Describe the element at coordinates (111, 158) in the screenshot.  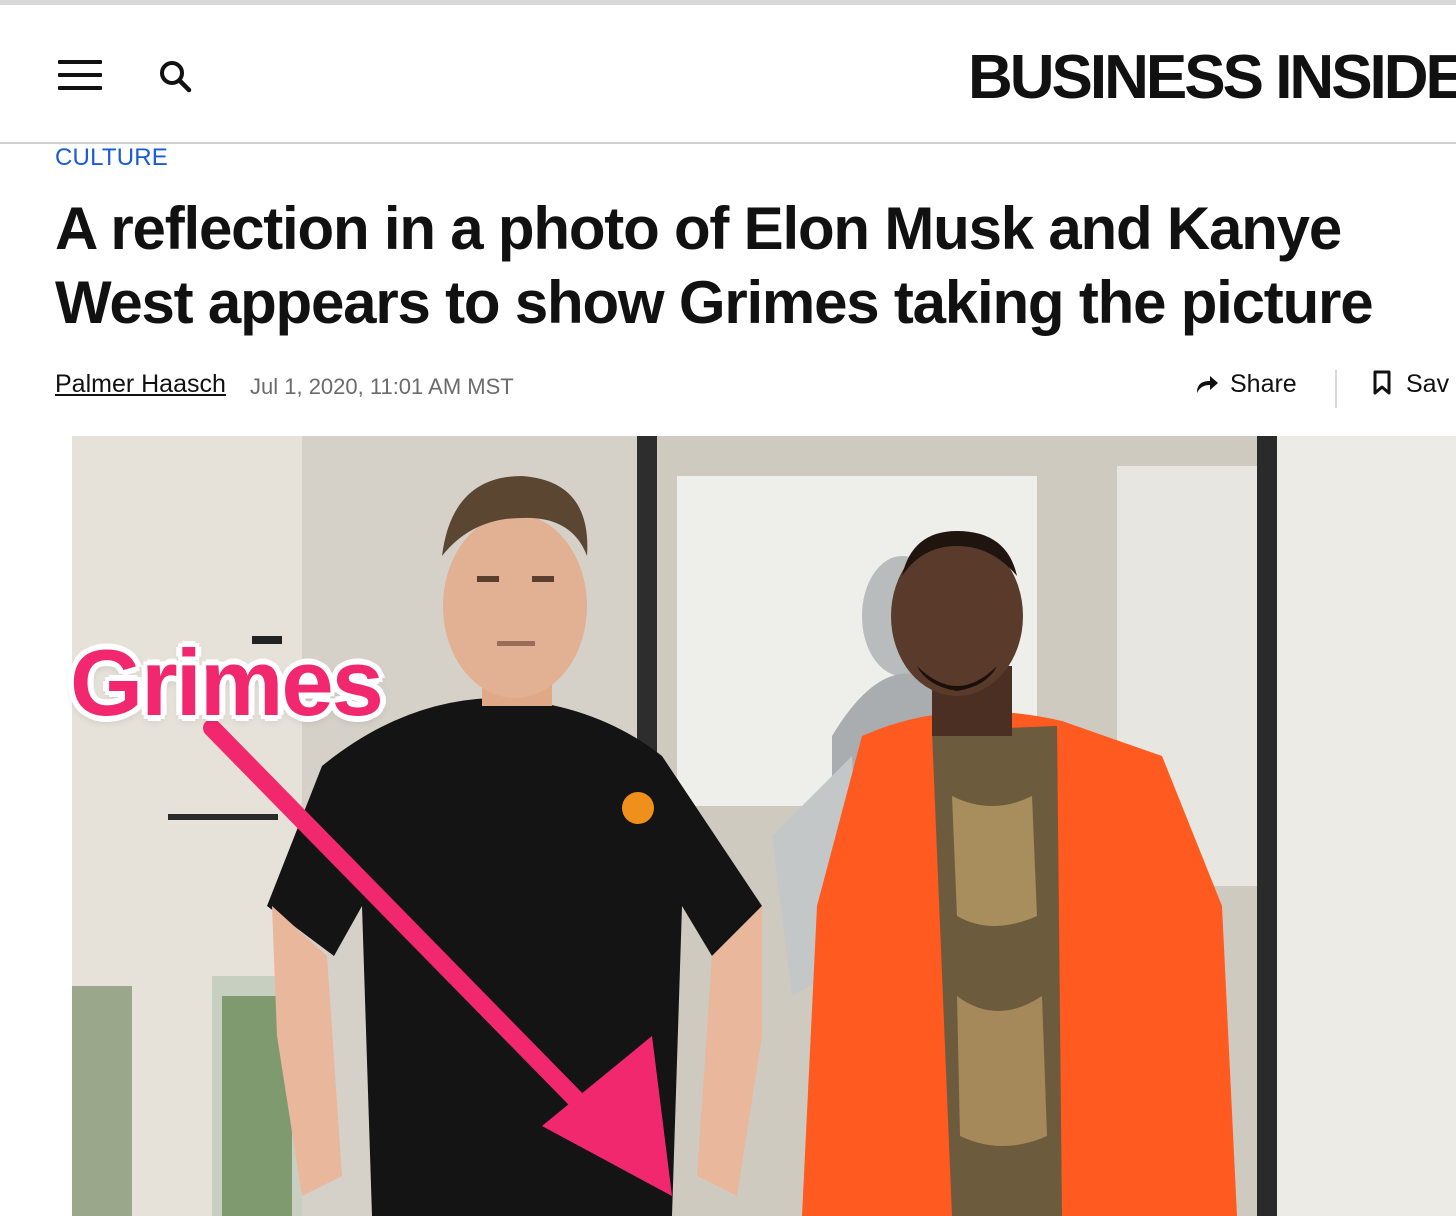
I see `category-link: CULTURE` at that location.